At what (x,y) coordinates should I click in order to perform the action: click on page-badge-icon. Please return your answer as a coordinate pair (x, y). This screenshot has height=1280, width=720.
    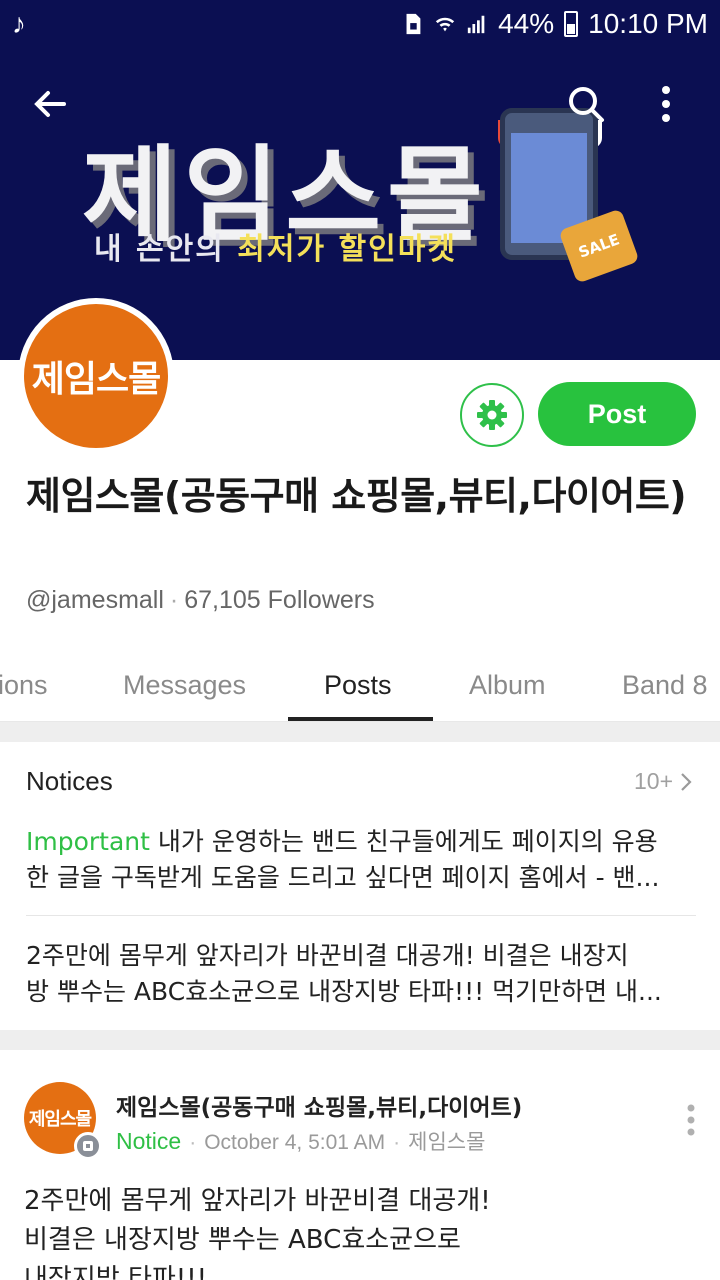
    Looking at the image, I should click on (88, 1146).